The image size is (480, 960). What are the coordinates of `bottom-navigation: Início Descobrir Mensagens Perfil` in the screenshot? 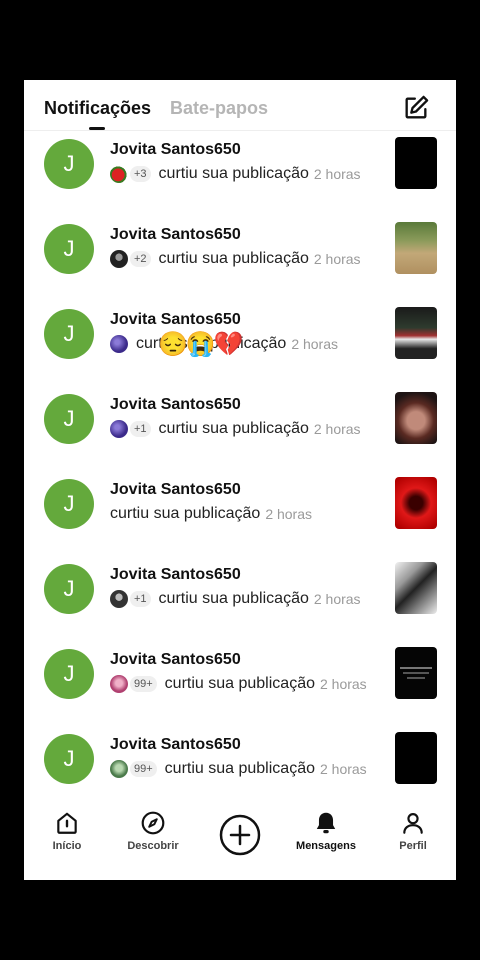 It's located at (240, 840).